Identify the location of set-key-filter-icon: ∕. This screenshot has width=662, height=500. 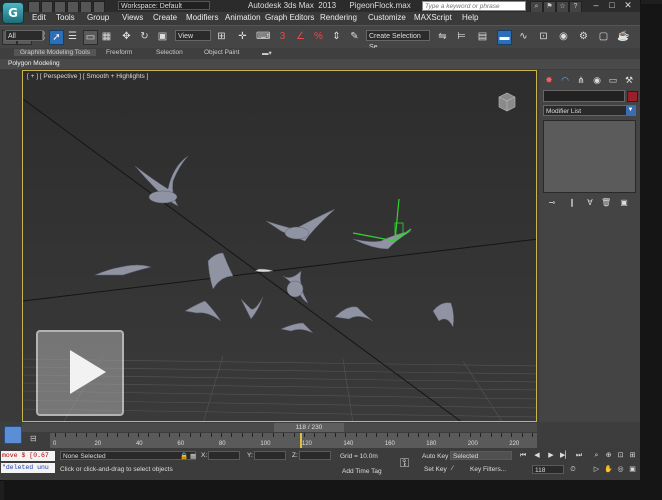
(452, 468).